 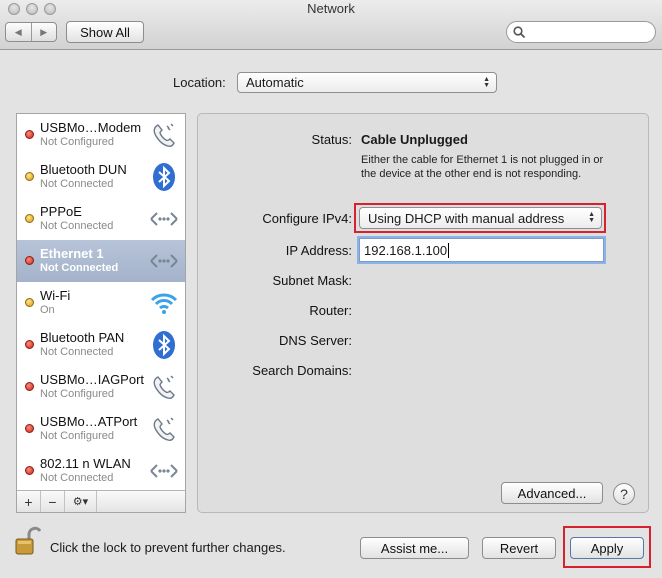 What do you see at coordinates (331, 139) in the screenshot?
I see `status-label: Status:` at bounding box center [331, 139].